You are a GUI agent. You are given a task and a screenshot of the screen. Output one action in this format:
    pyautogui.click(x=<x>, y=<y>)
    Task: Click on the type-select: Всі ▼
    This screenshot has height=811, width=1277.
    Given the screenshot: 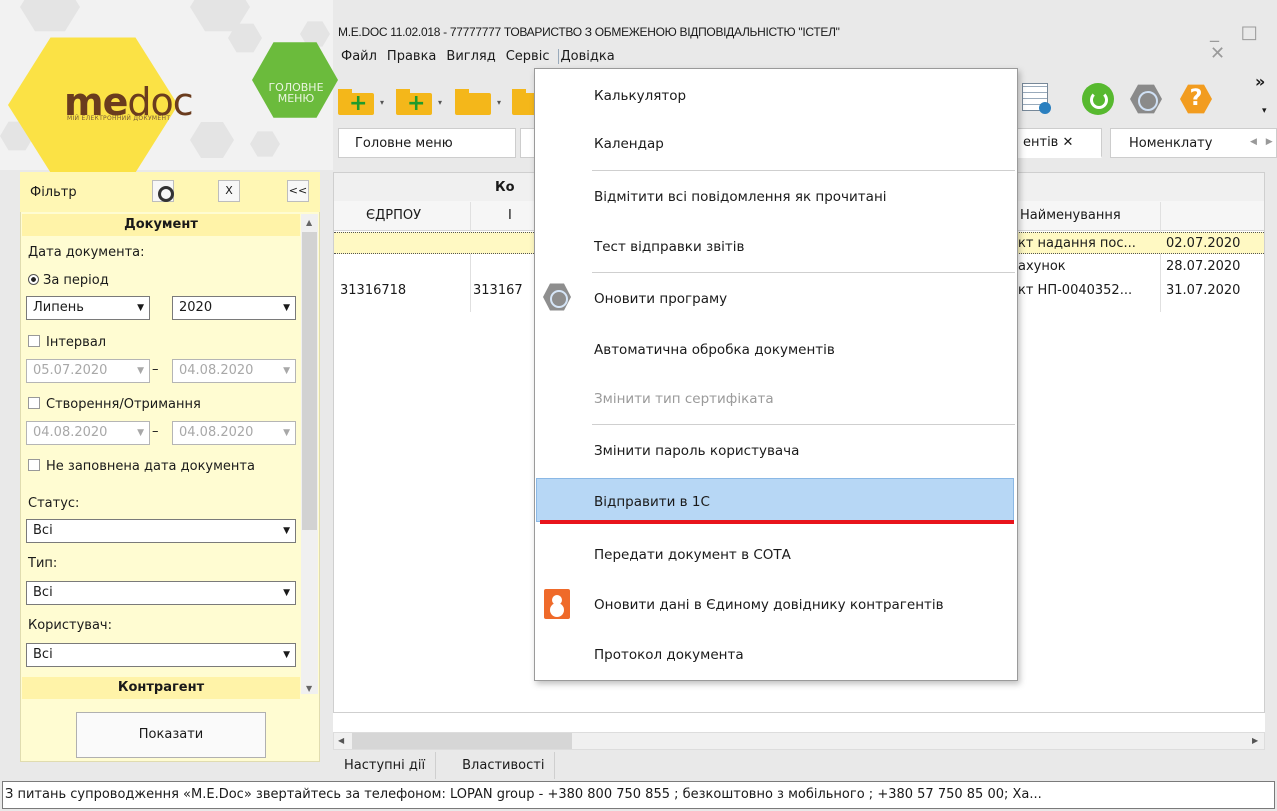 What is the action you would take?
    pyautogui.click(x=161, y=593)
    